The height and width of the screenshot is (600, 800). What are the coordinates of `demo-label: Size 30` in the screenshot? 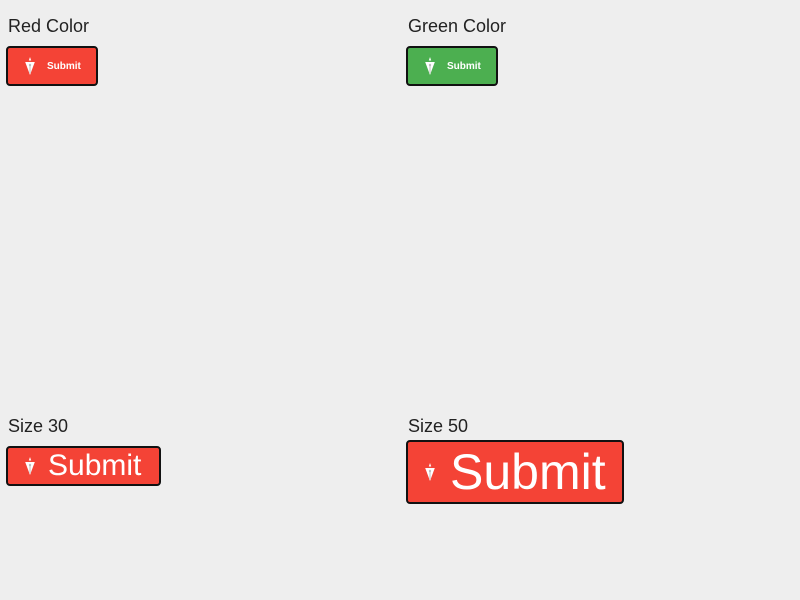 It's located at (38, 426).